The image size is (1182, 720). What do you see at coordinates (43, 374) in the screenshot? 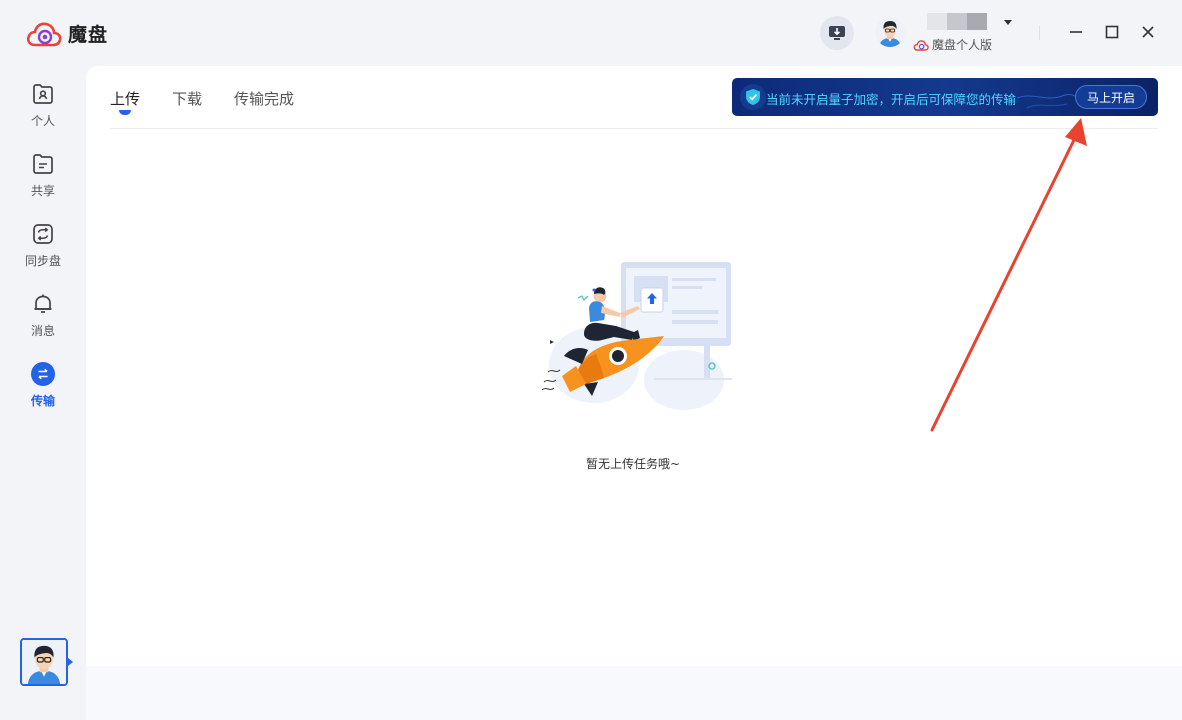
I see `transfer-icon` at bounding box center [43, 374].